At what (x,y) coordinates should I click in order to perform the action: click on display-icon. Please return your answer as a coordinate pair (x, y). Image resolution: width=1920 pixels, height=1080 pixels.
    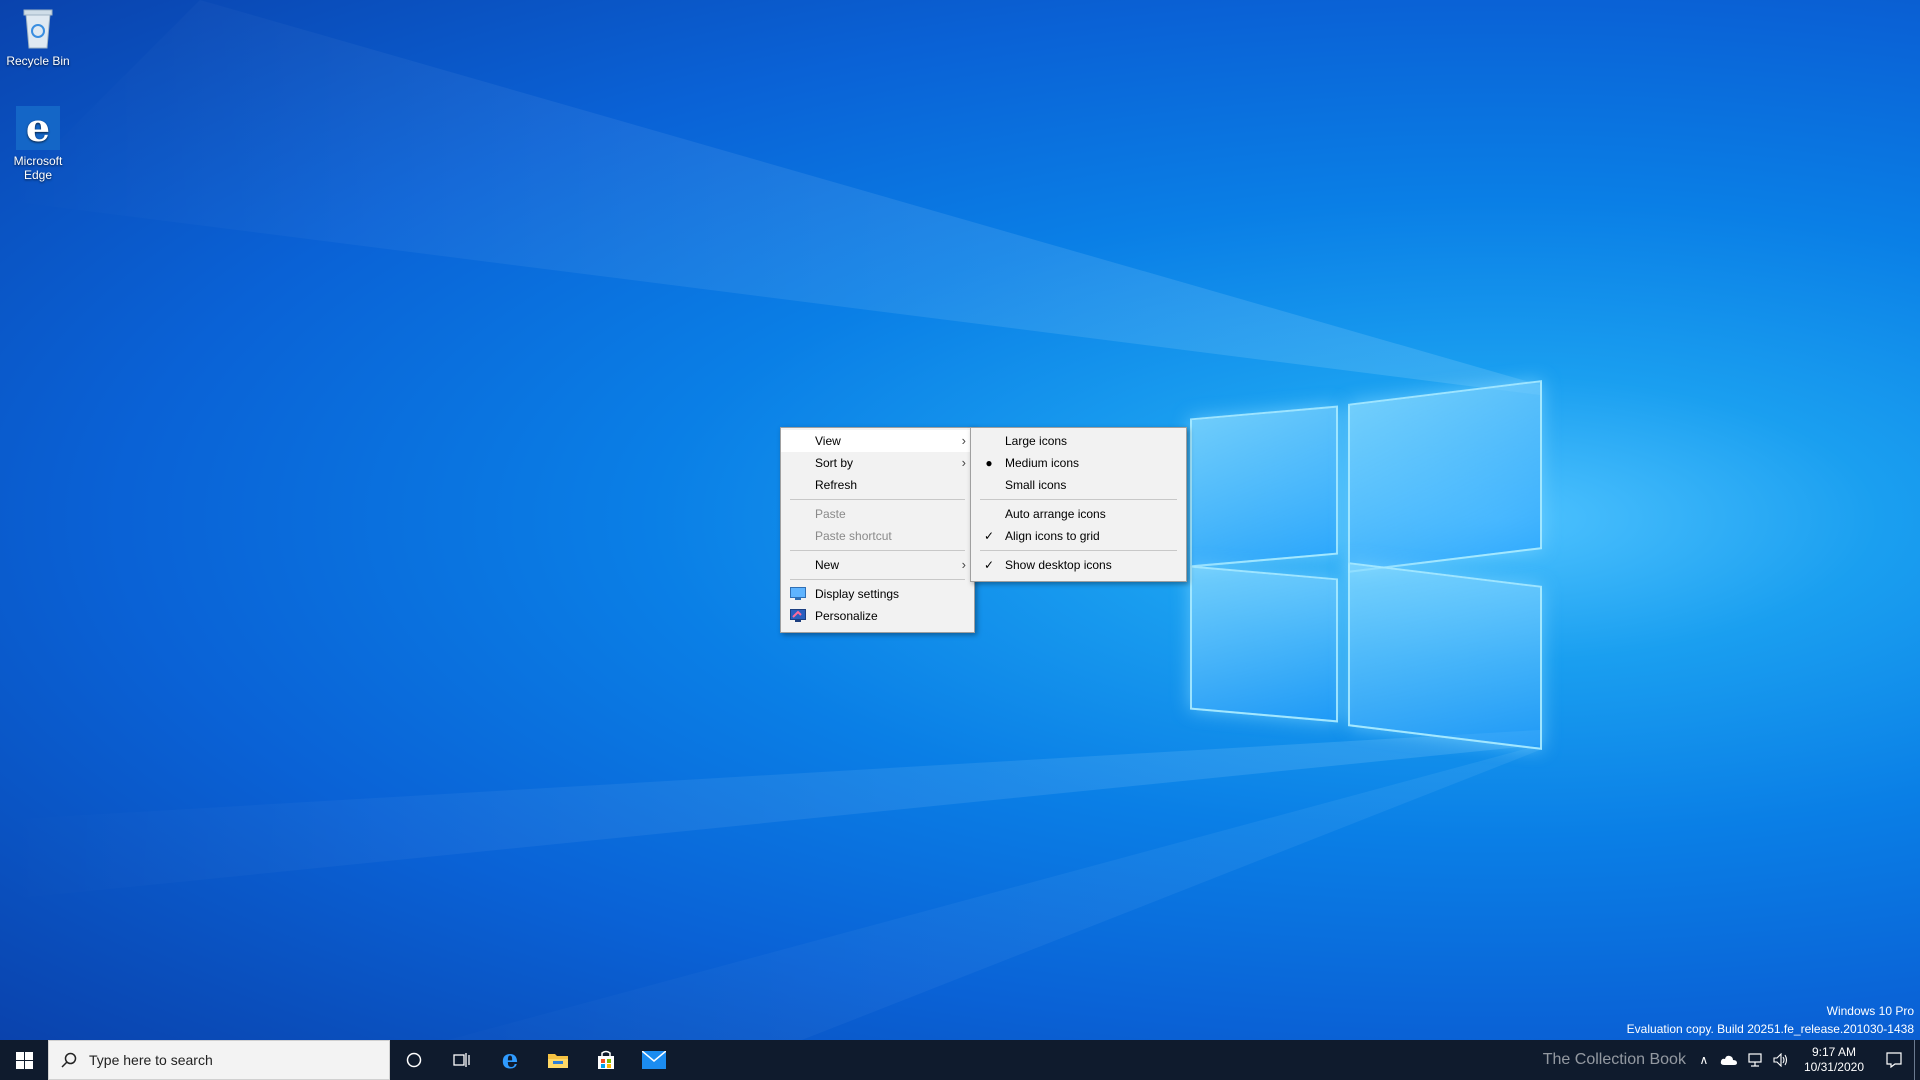
    Looking at the image, I should click on (798, 593).